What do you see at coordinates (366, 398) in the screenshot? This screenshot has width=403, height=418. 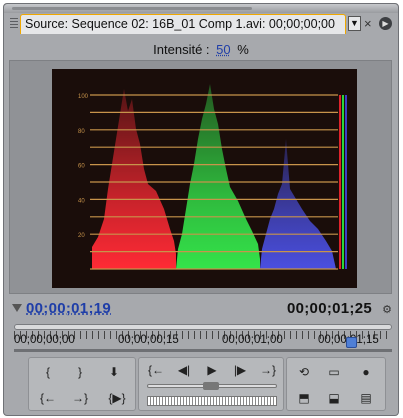 I see `export-frame-button: ▤` at bounding box center [366, 398].